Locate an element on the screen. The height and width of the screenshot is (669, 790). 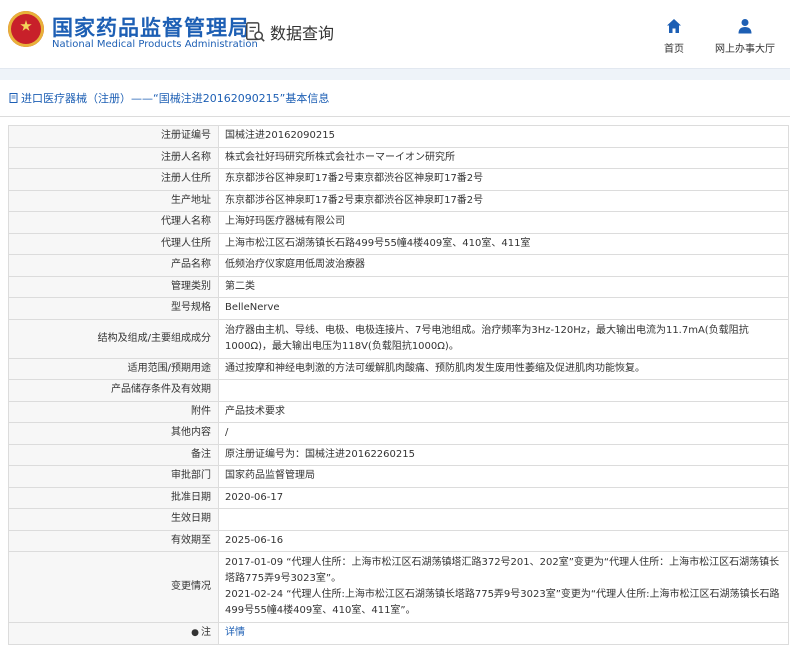
table-row: 生效日期 is located at coordinates (398, 519).